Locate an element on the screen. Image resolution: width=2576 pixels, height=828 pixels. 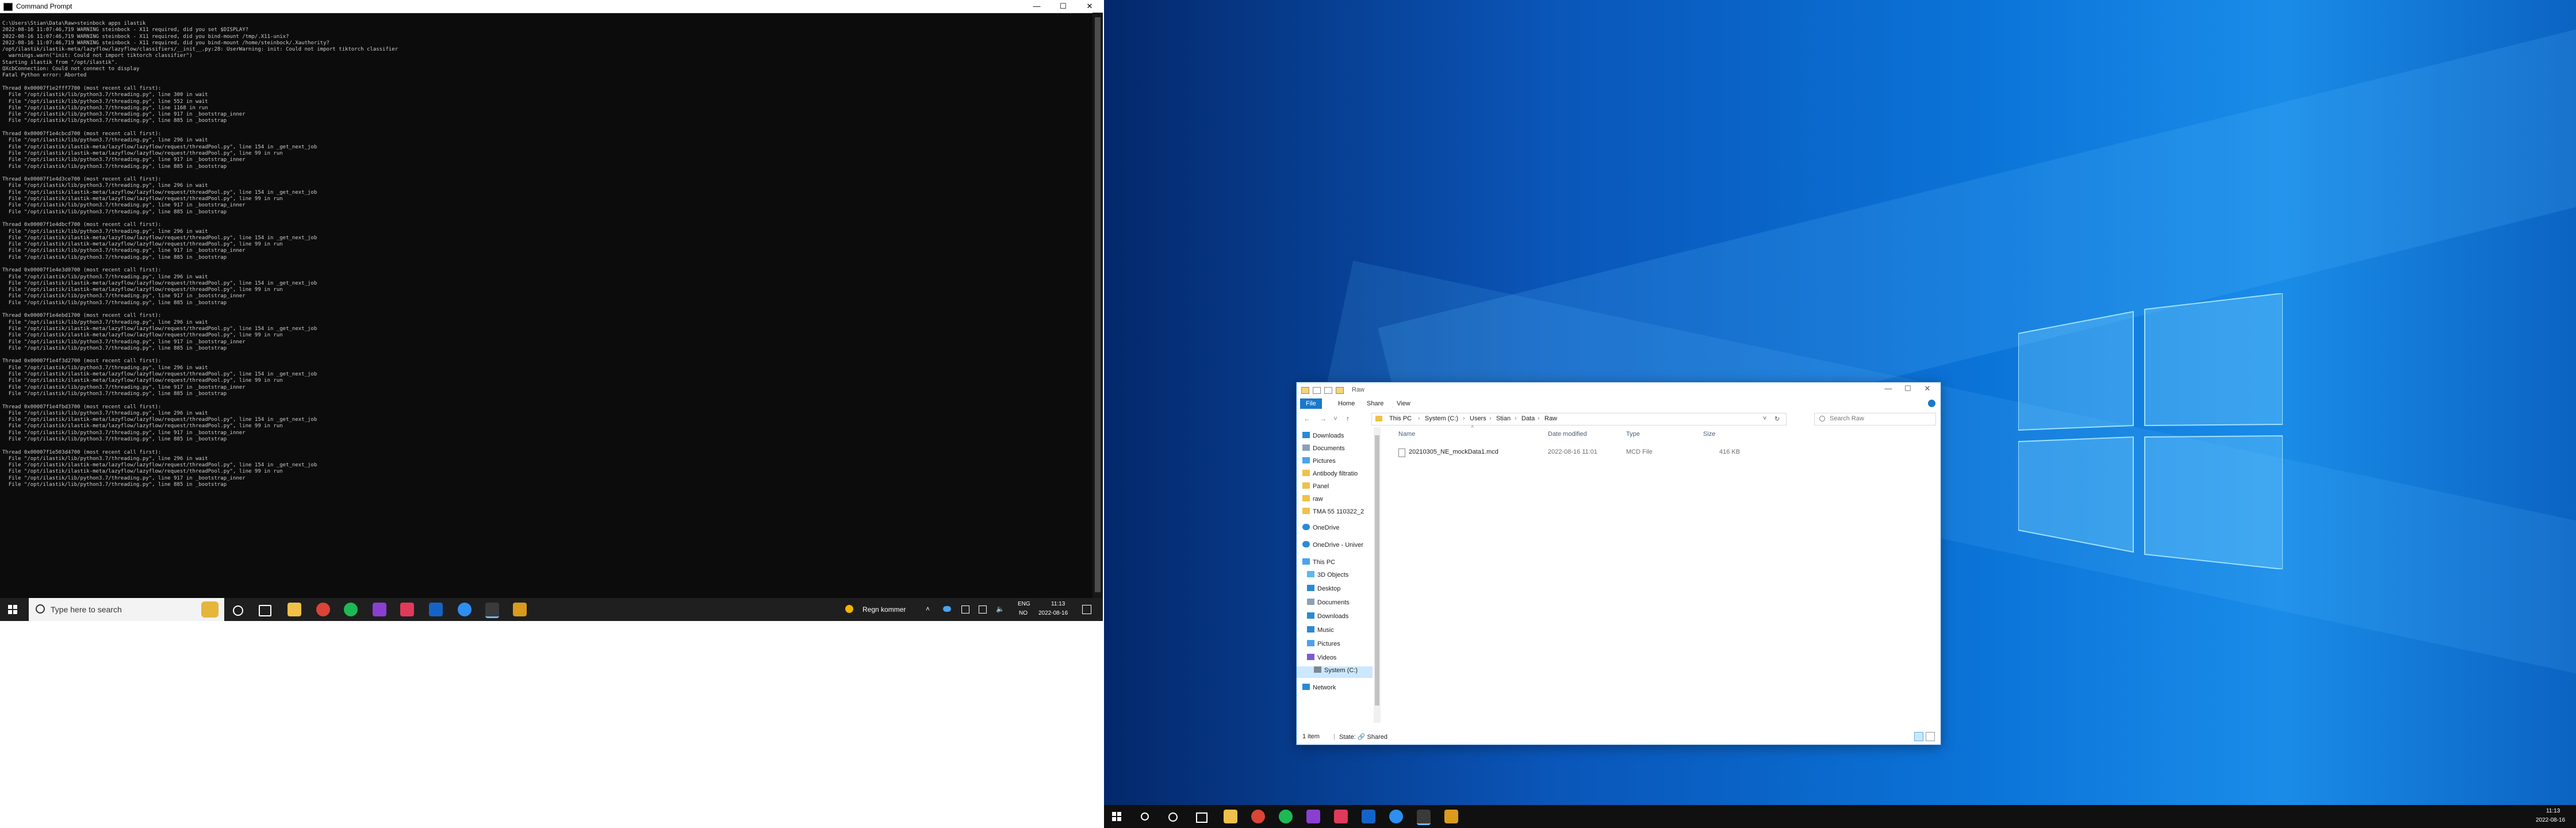
column-name: Name is located at coordinates (1406, 434).